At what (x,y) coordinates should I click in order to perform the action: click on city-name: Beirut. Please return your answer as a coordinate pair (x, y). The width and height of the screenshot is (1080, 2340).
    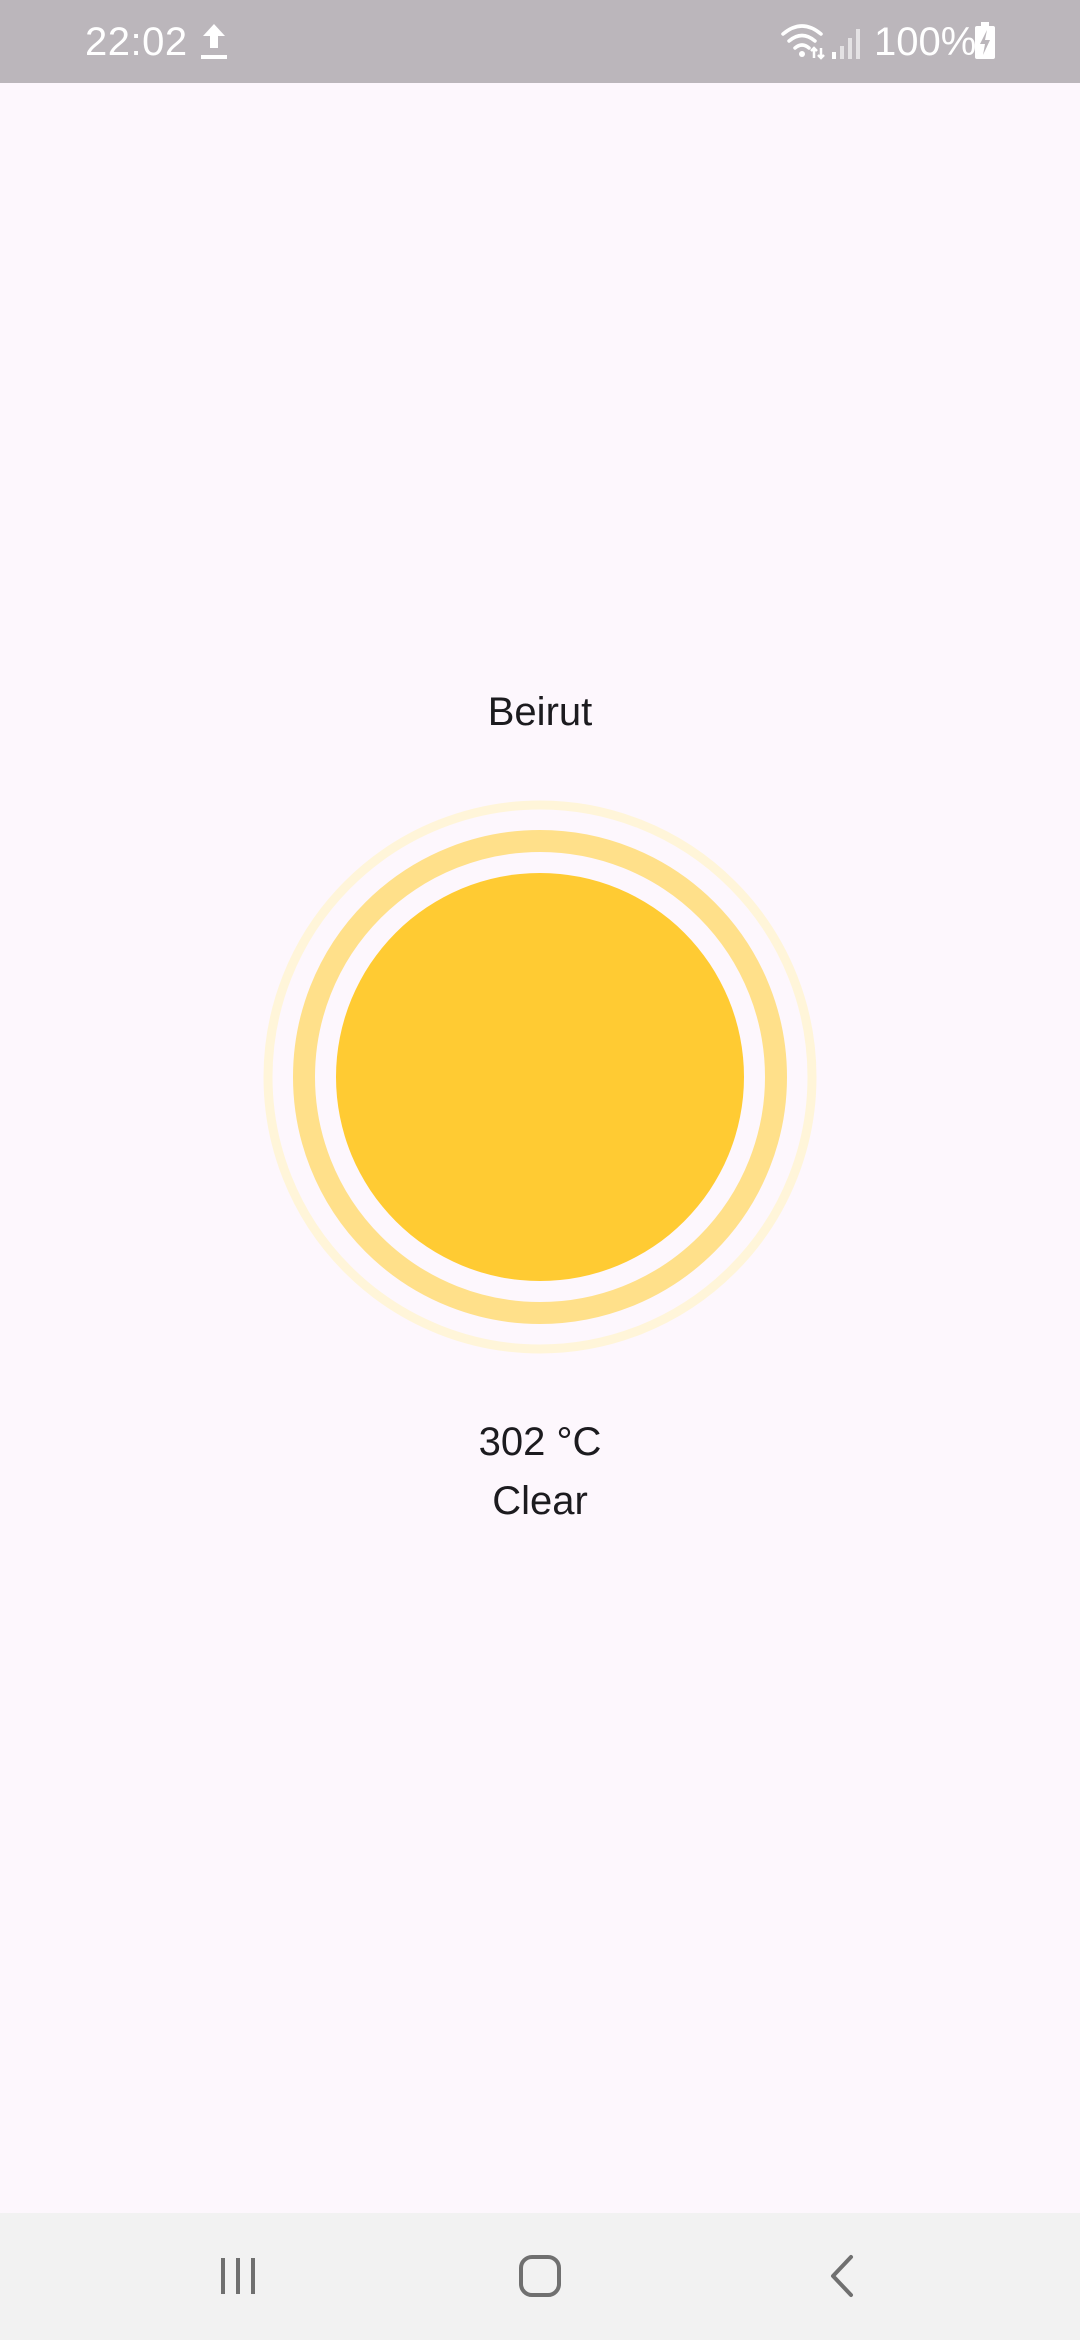
    Looking at the image, I should click on (540, 712).